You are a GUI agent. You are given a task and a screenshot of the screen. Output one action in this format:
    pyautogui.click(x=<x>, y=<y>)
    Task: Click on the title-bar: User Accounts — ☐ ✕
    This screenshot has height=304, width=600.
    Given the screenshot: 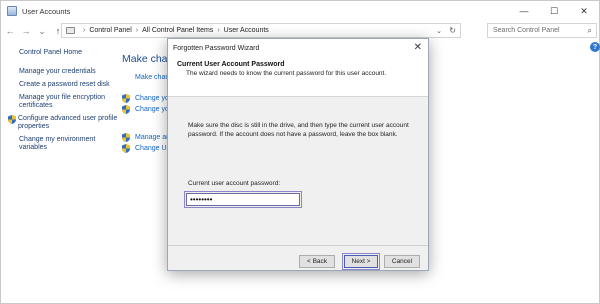 What is the action you would take?
    pyautogui.click(x=300, y=11)
    